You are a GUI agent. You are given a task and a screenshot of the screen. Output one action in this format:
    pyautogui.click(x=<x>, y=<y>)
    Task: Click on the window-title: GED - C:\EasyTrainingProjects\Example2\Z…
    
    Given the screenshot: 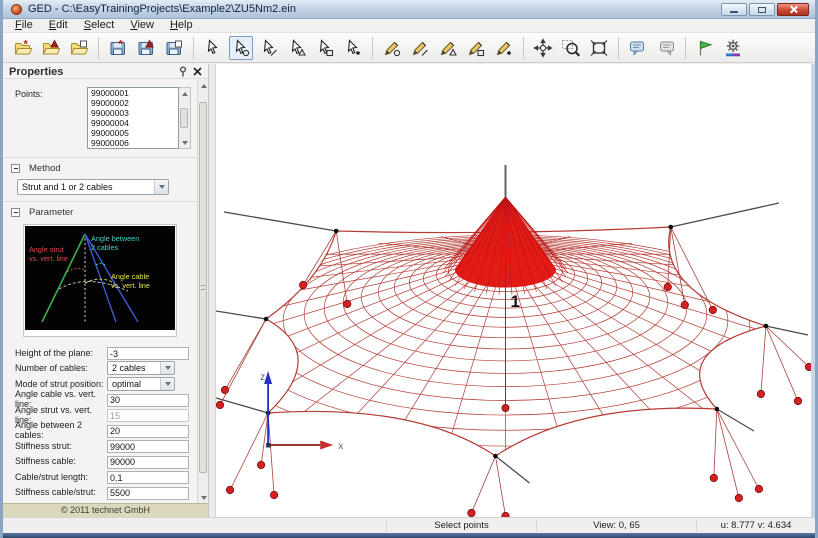 What is the action you would take?
    pyautogui.click(x=162, y=9)
    